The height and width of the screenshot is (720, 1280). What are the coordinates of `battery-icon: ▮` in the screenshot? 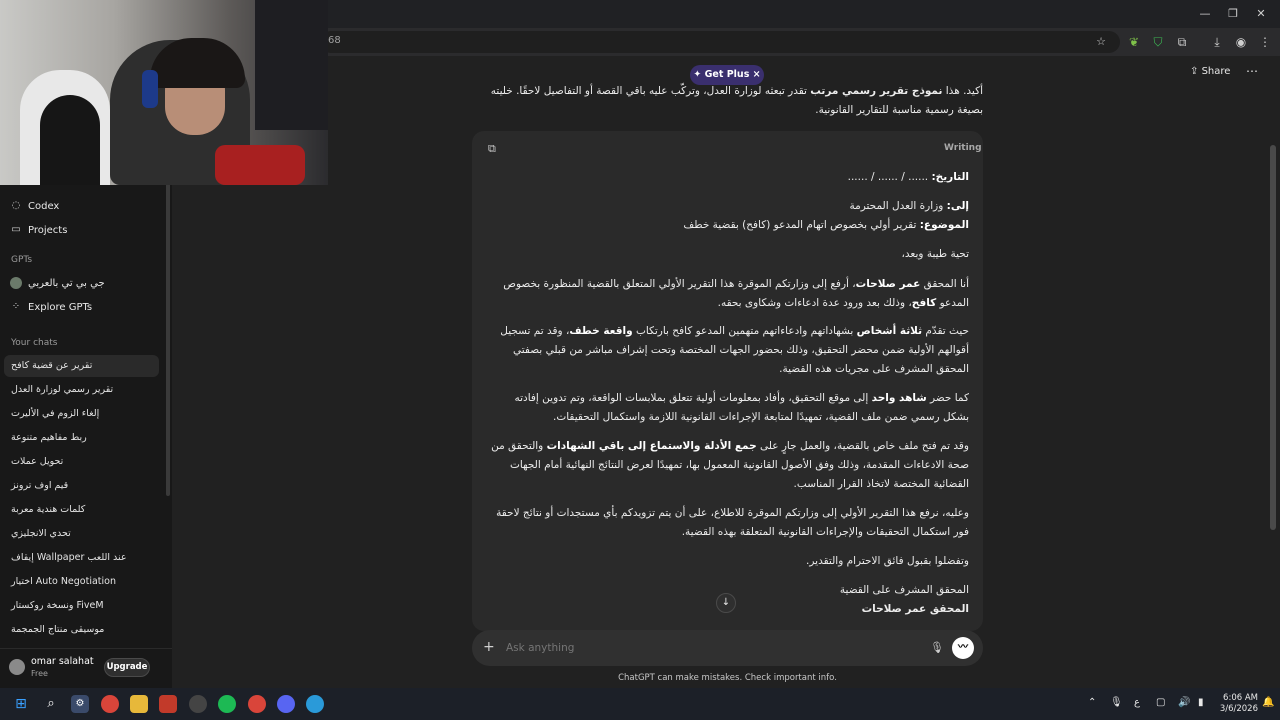 It's located at (1201, 702).